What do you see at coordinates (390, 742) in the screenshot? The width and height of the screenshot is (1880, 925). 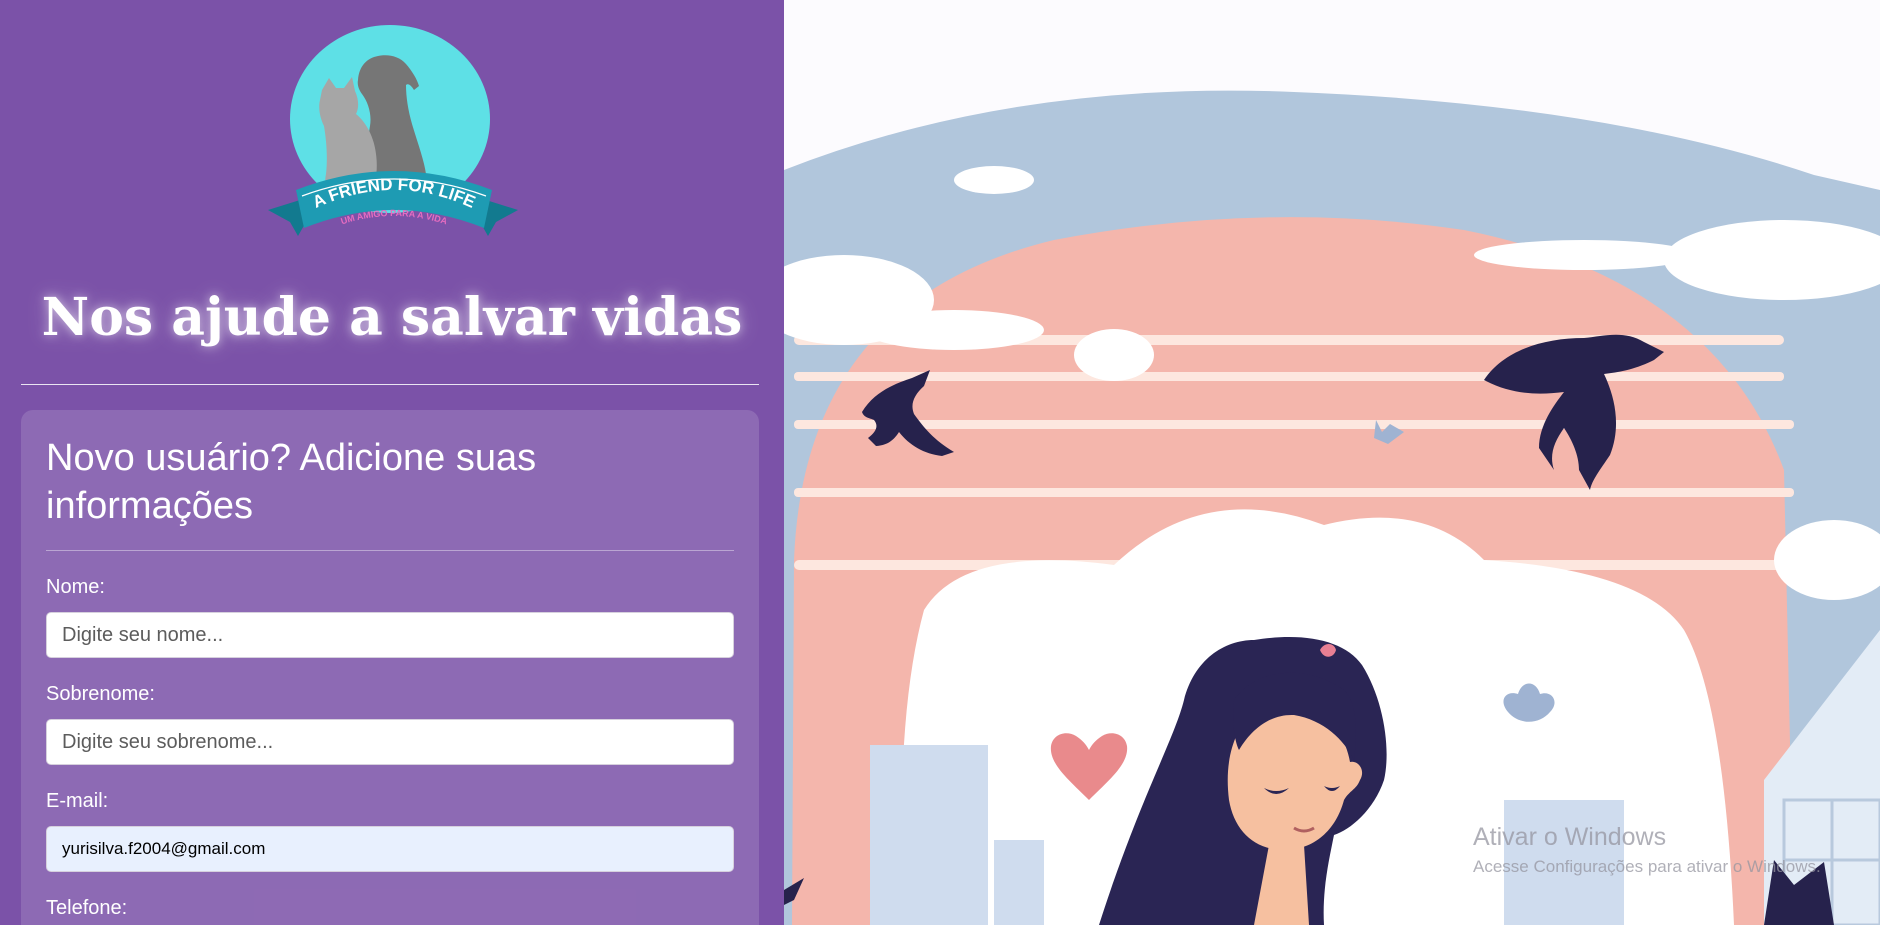 I see `last-name-input` at bounding box center [390, 742].